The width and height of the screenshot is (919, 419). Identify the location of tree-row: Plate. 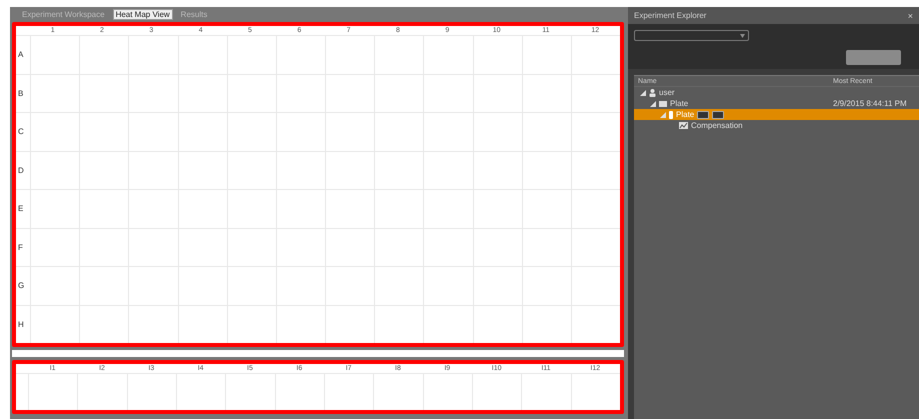
(776, 114).